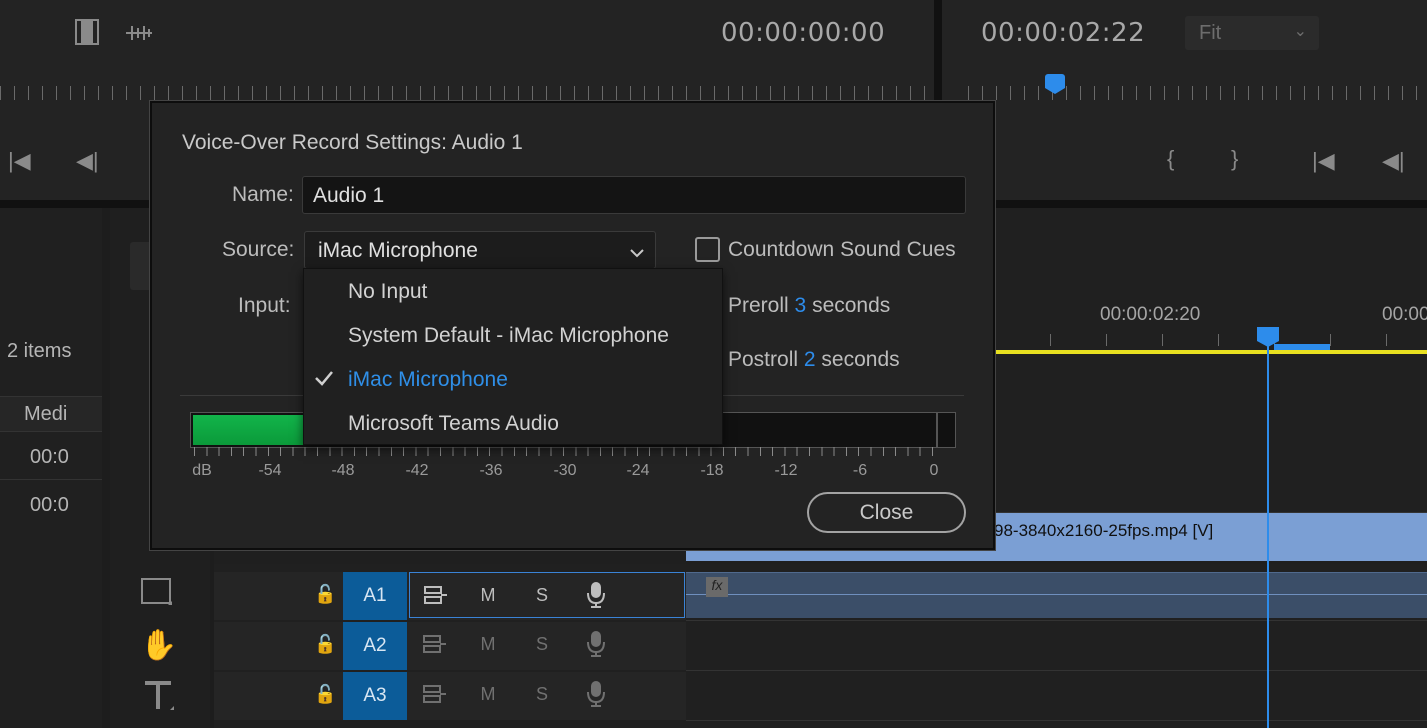  I want to click on zoom-select: Fit ⌄, so click(1252, 33).